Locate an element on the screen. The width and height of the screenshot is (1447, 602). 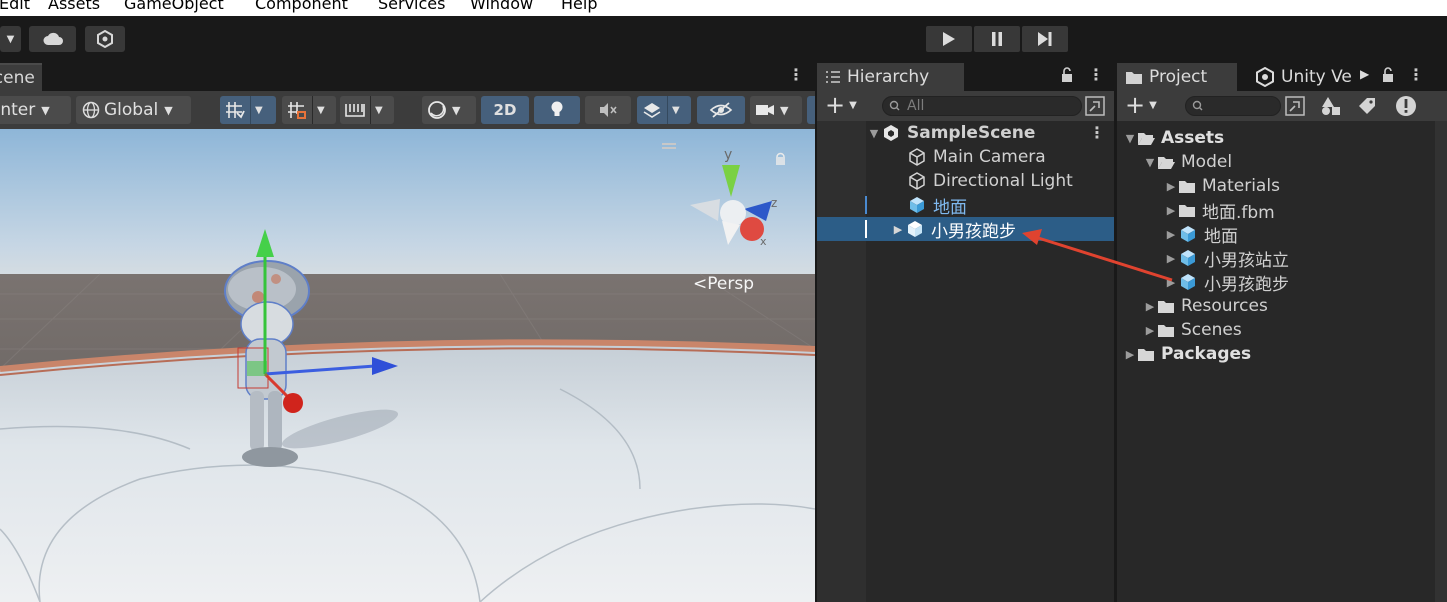
annotation-arrow is located at coordinates (1097, 255).